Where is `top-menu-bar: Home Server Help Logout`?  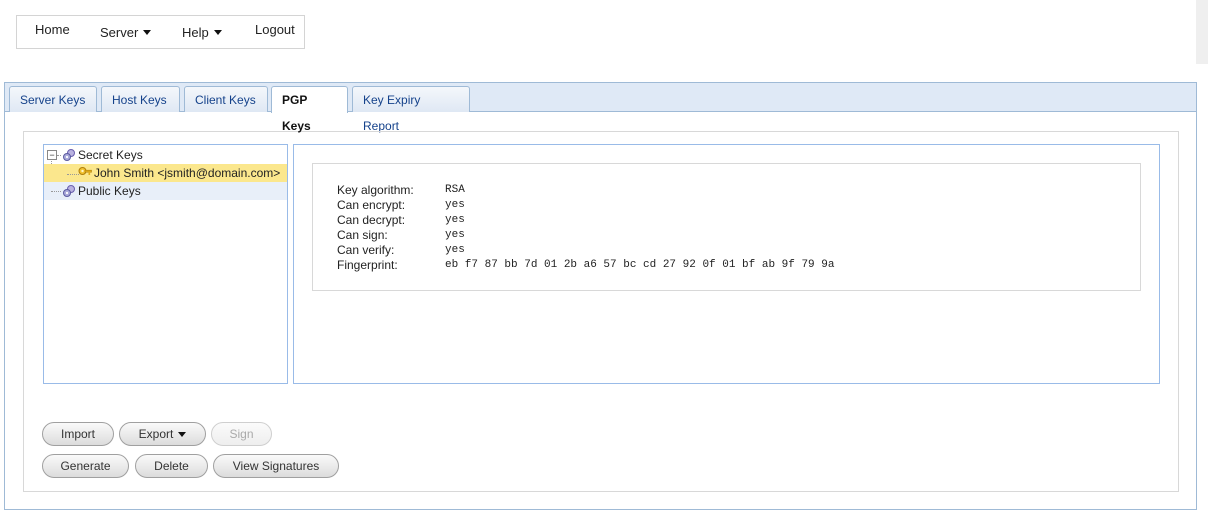 top-menu-bar: Home Server Help Logout is located at coordinates (160, 32).